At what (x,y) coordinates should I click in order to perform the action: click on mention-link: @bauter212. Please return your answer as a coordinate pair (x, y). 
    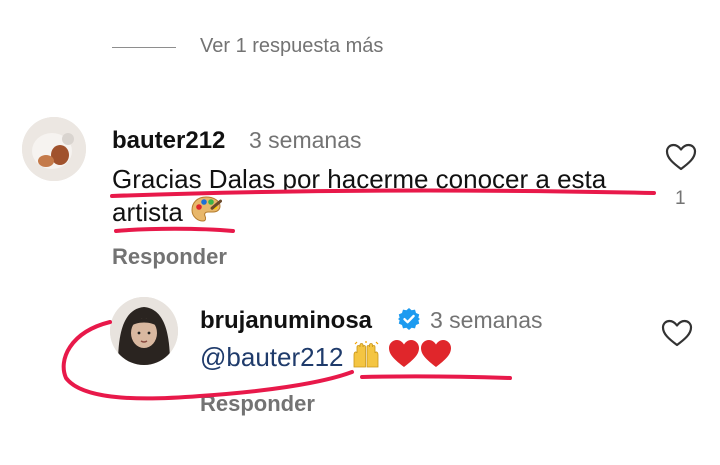
    Looking at the image, I should click on (272, 357).